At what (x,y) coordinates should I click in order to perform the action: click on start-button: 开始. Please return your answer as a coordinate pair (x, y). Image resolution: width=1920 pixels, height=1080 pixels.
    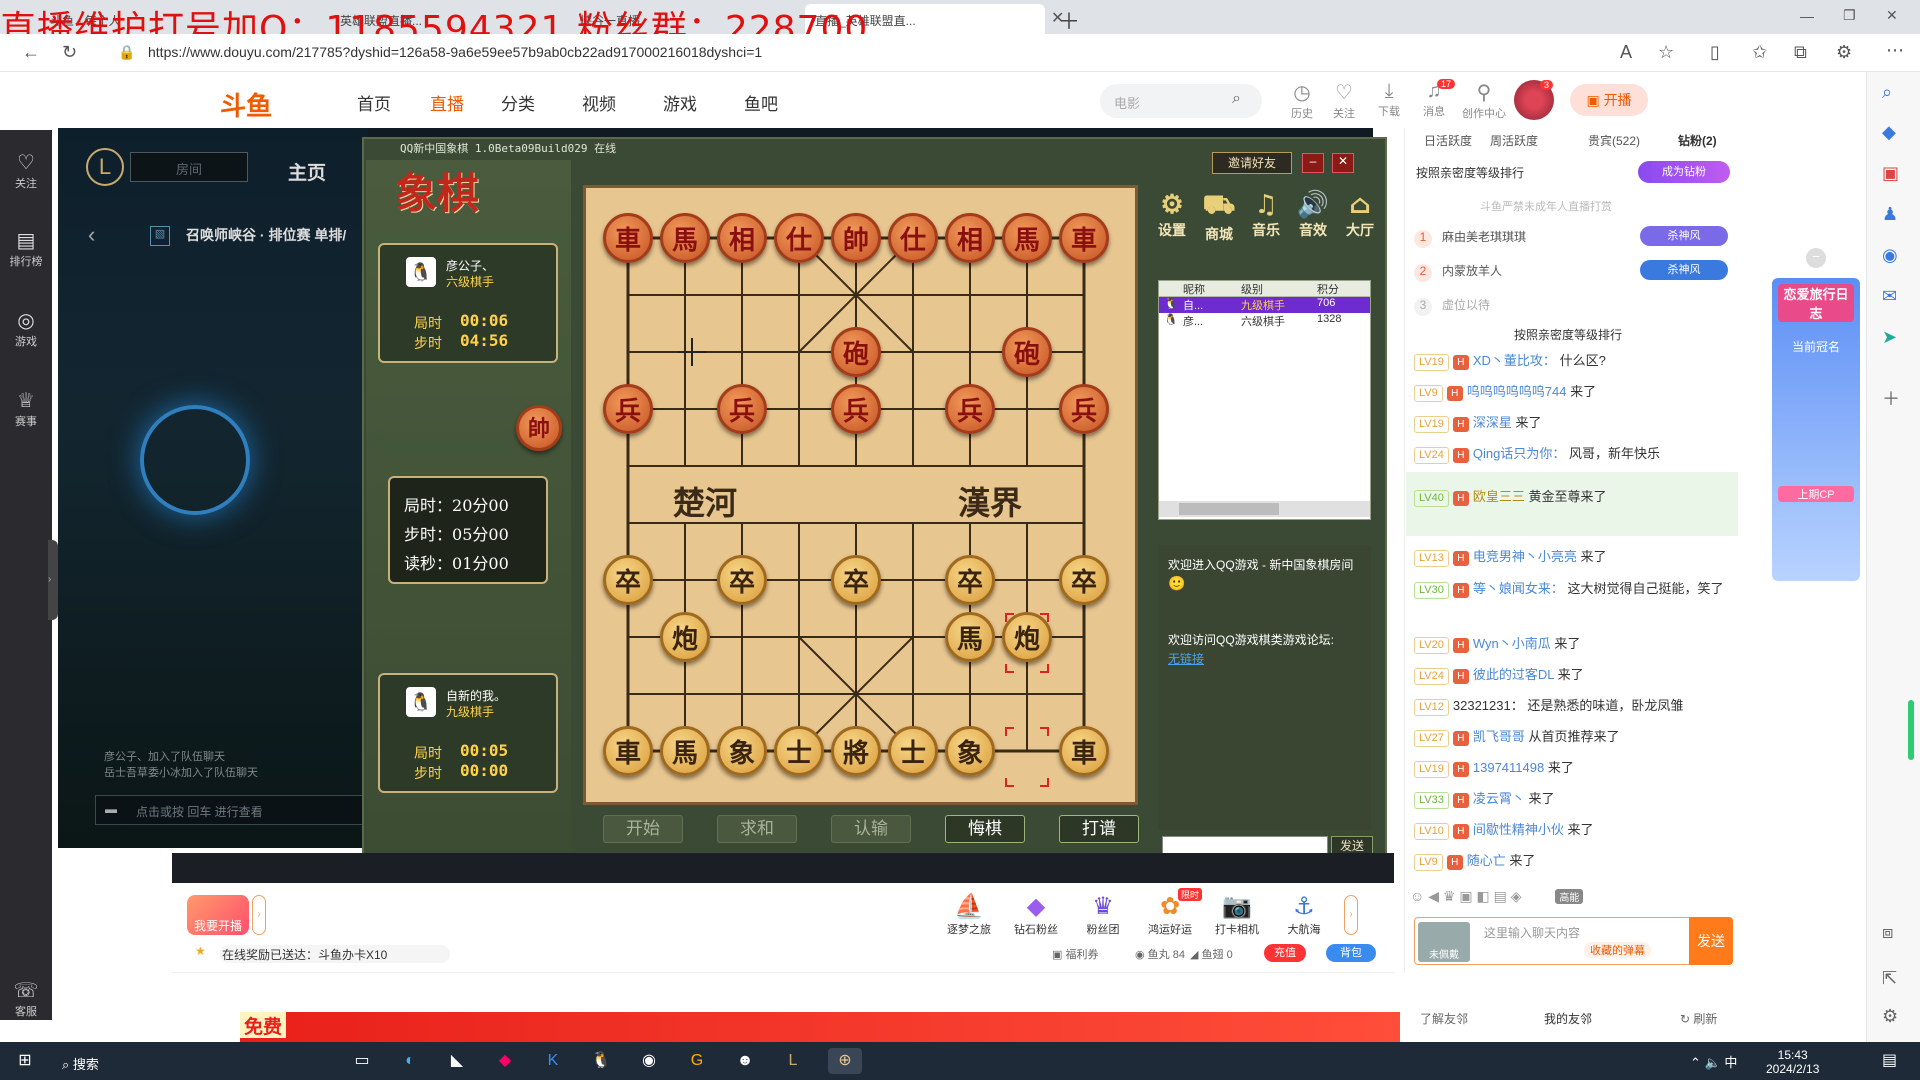
    Looking at the image, I should click on (643, 829).